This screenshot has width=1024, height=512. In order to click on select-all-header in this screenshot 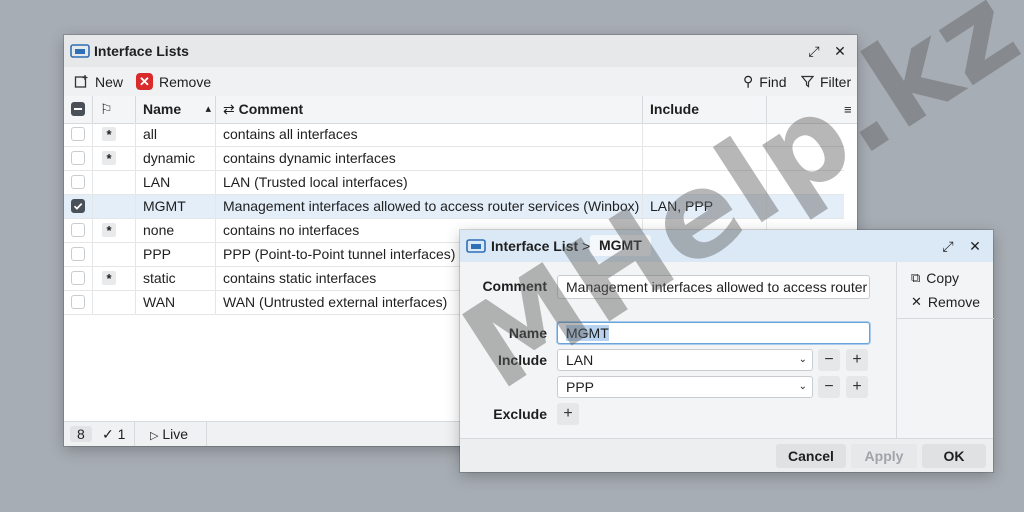, I will do `click(78, 109)`.